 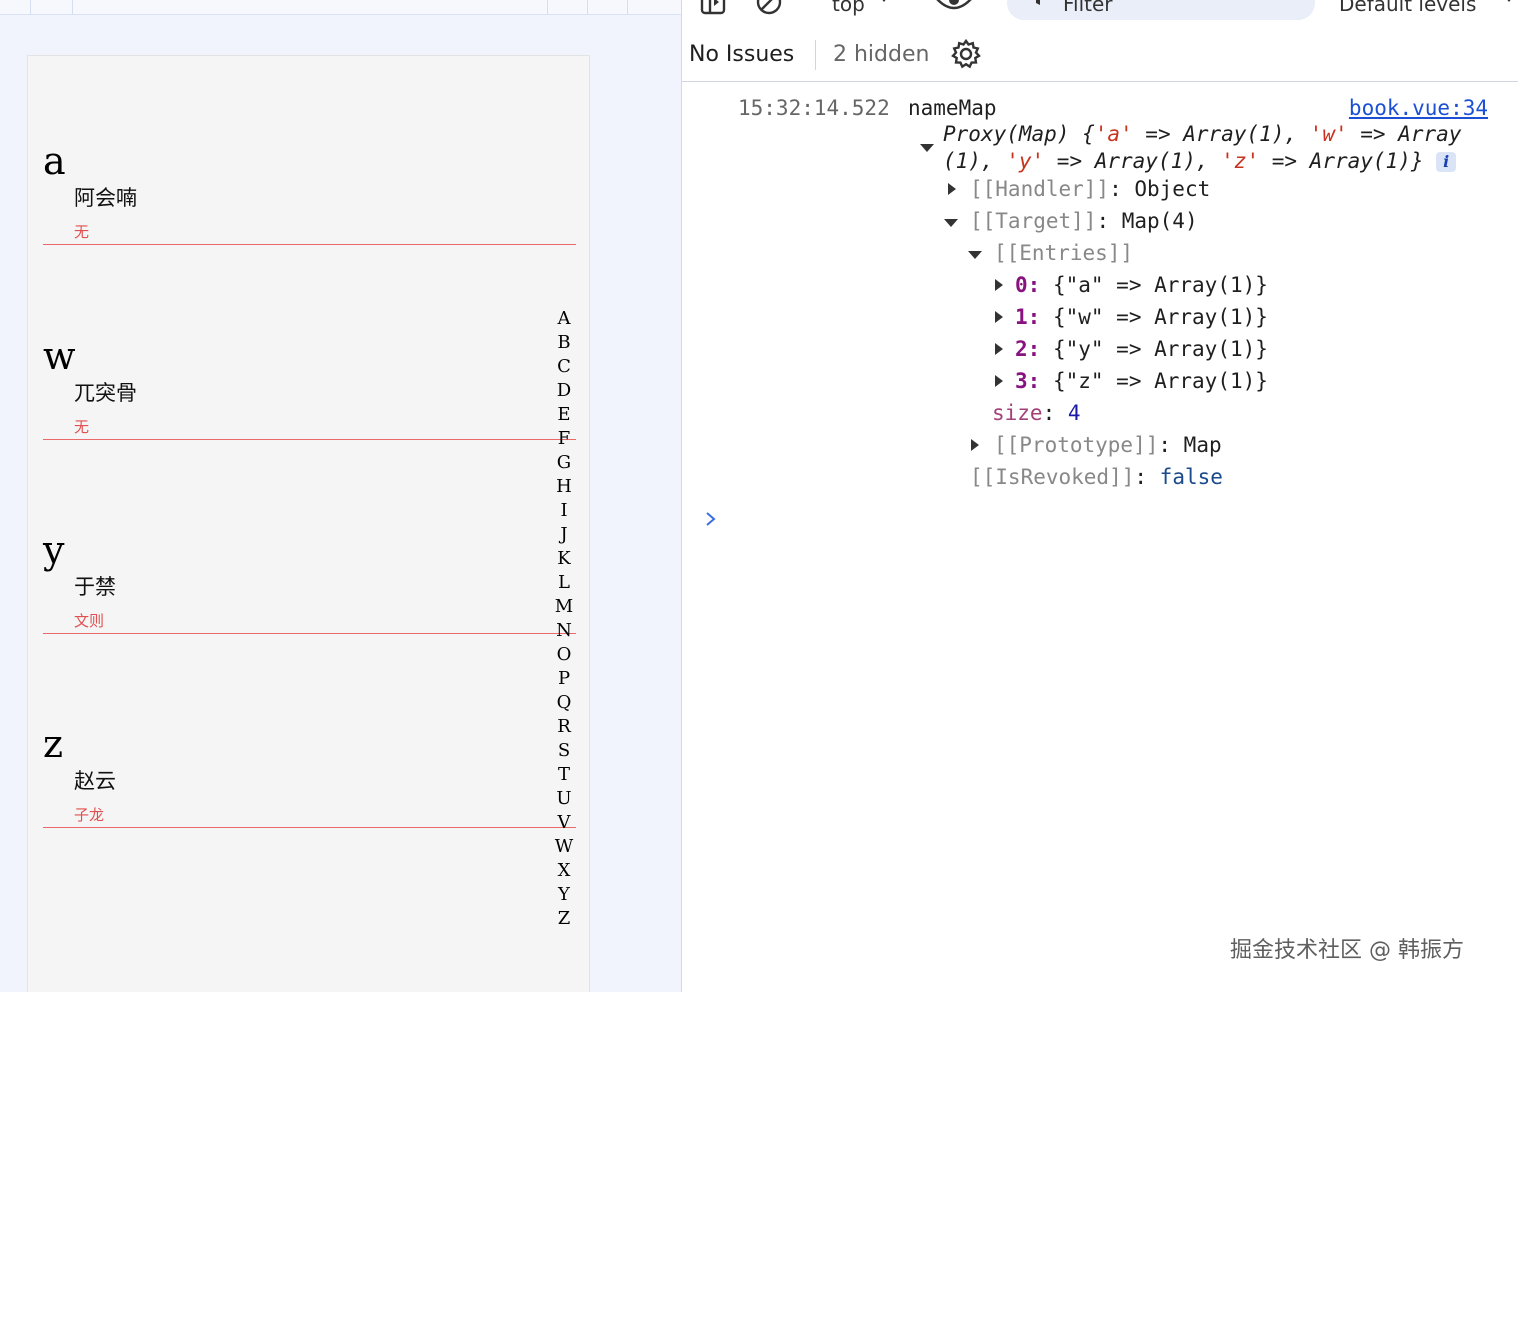 What do you see at coordinates (564, 343) in the screenshot?
I see `index-letter: B` at bounding box center [564, 343].